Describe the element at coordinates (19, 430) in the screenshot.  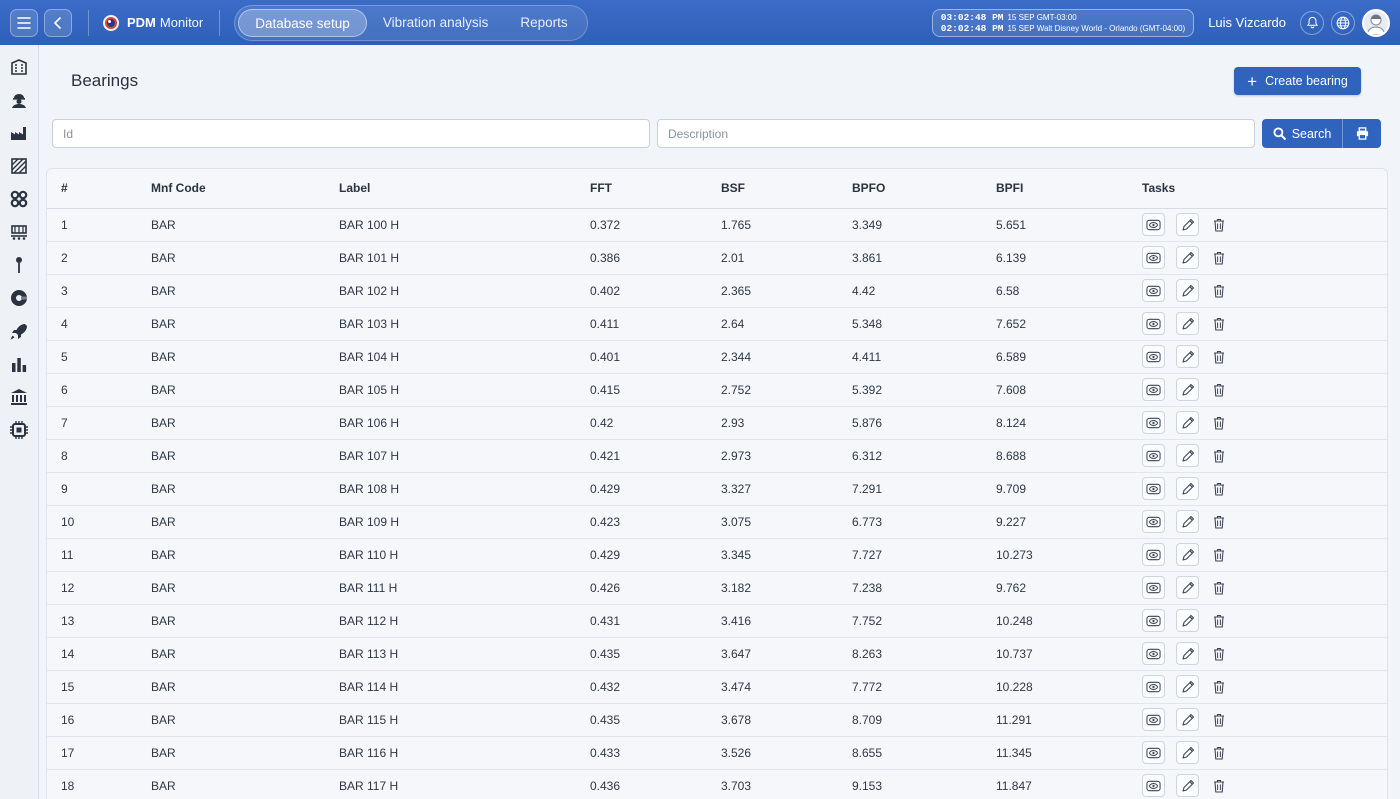
I see `chip-icon` at that location.